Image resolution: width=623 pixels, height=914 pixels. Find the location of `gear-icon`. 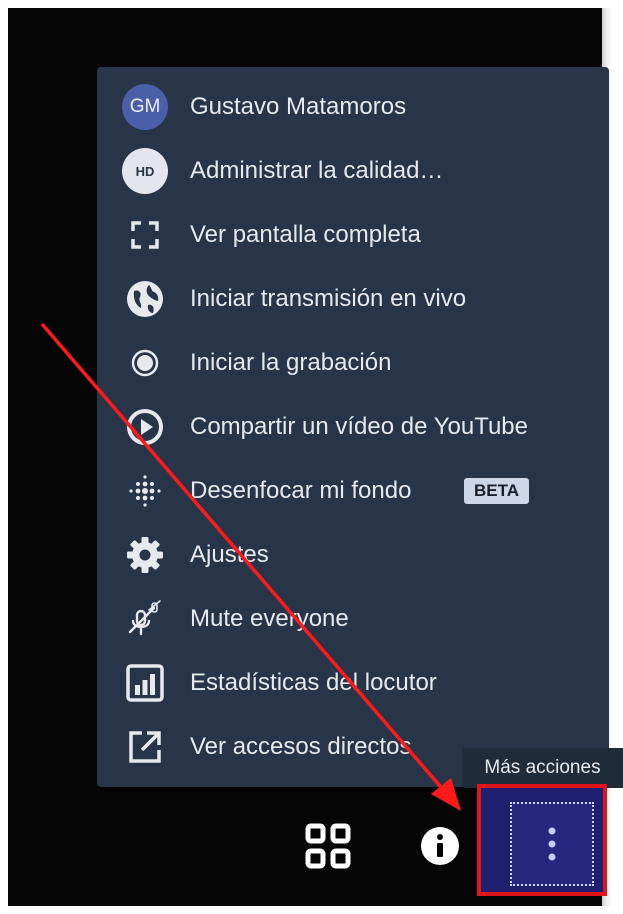

gear-icon is located at coordinates (145, 555).